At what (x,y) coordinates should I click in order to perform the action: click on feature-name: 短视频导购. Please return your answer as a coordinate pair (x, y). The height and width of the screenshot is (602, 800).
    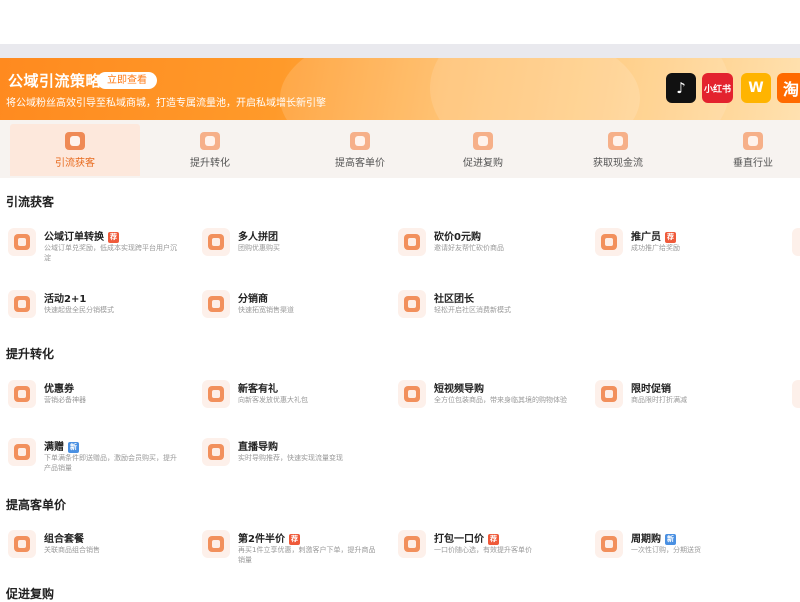
    Looking at the image, I should click on (459, 389).